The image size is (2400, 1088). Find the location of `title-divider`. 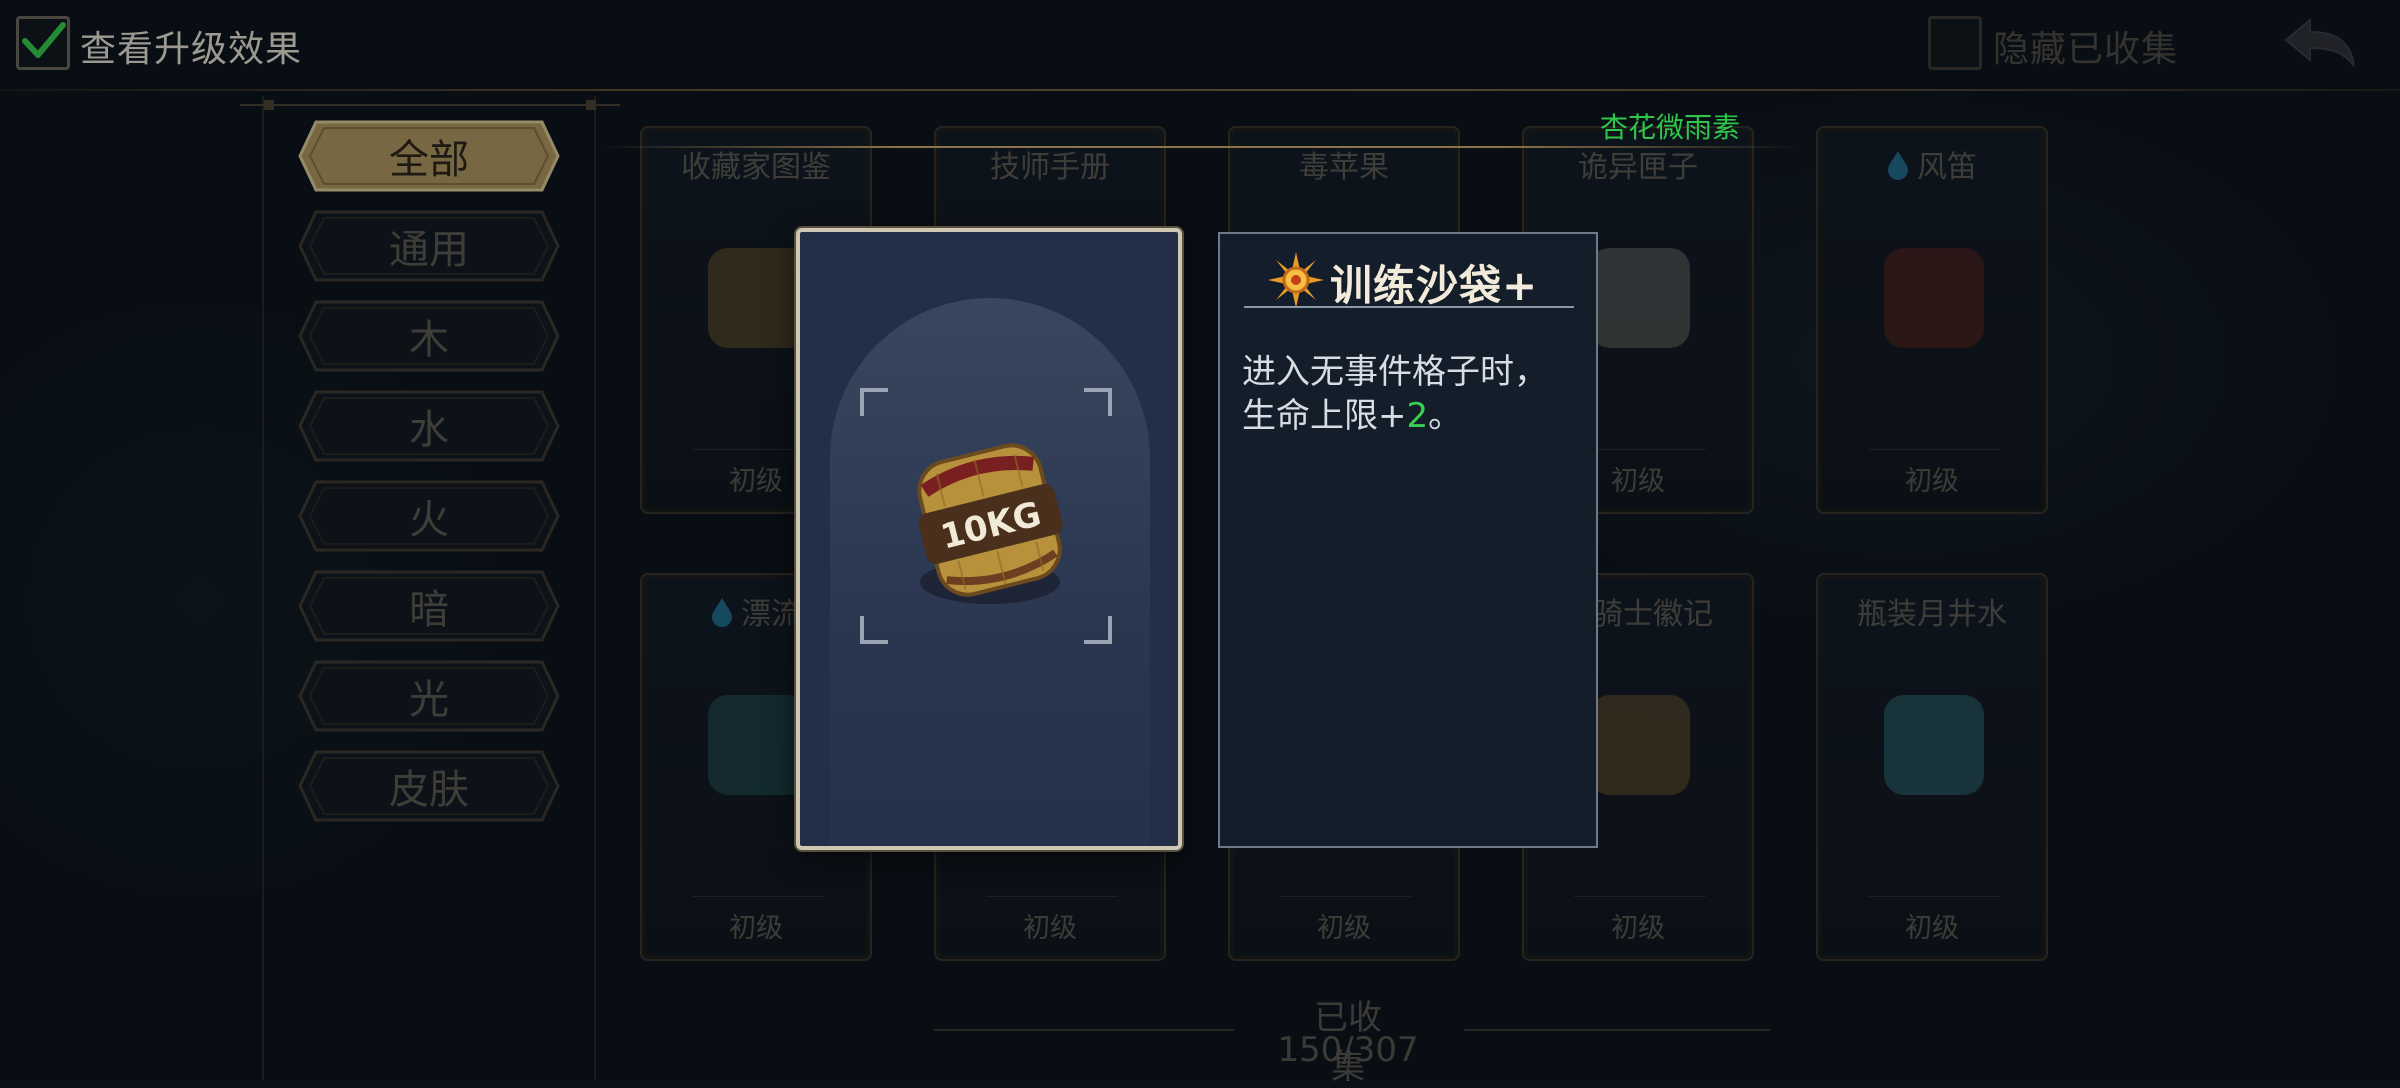

title-divider is located at coordinates (1409, 307).